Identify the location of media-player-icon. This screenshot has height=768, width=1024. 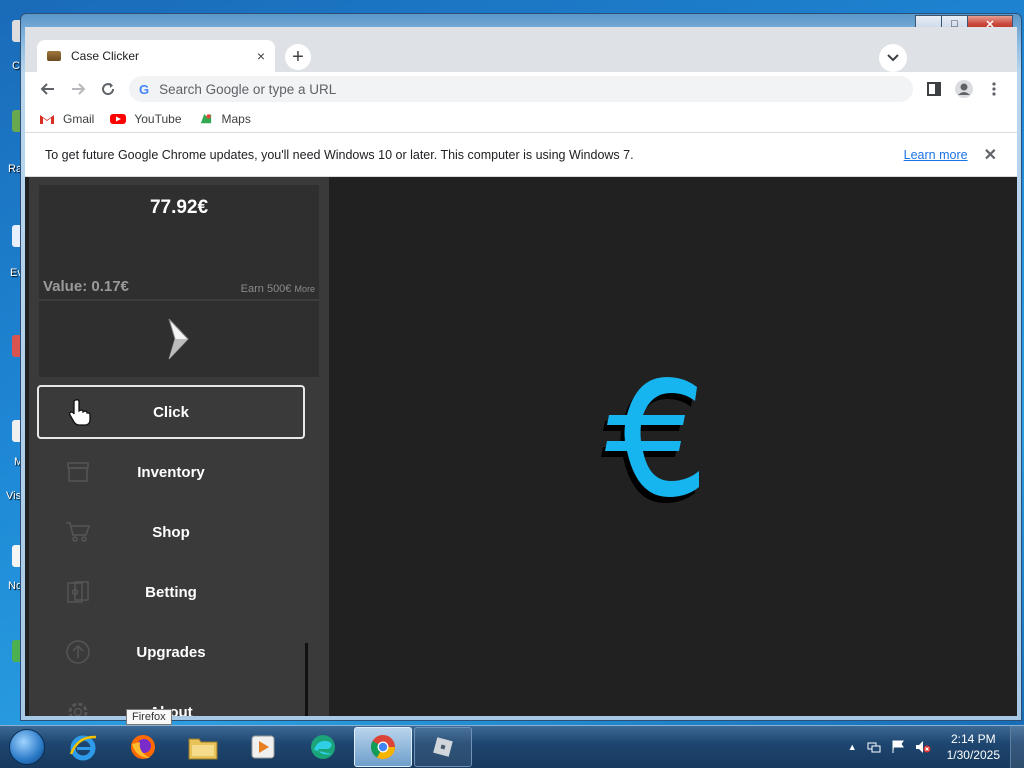
(263, 747).